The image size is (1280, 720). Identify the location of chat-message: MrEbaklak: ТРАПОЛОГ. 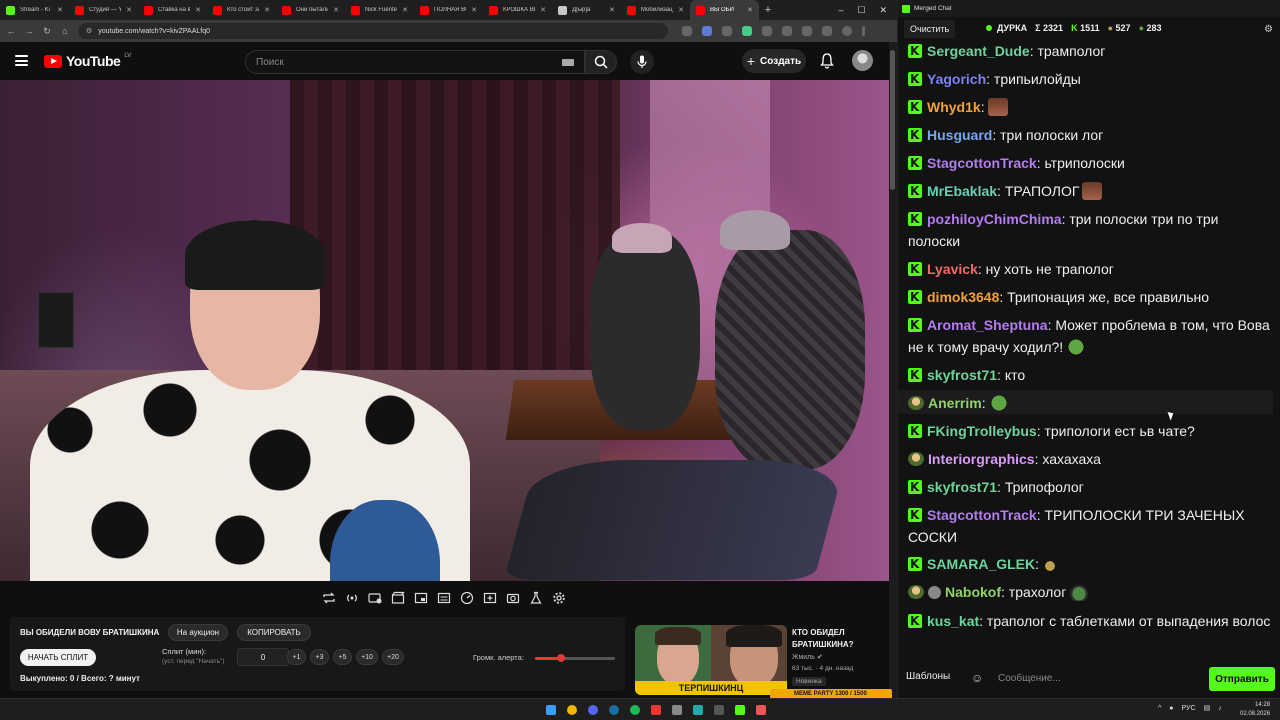
(1090, 191).